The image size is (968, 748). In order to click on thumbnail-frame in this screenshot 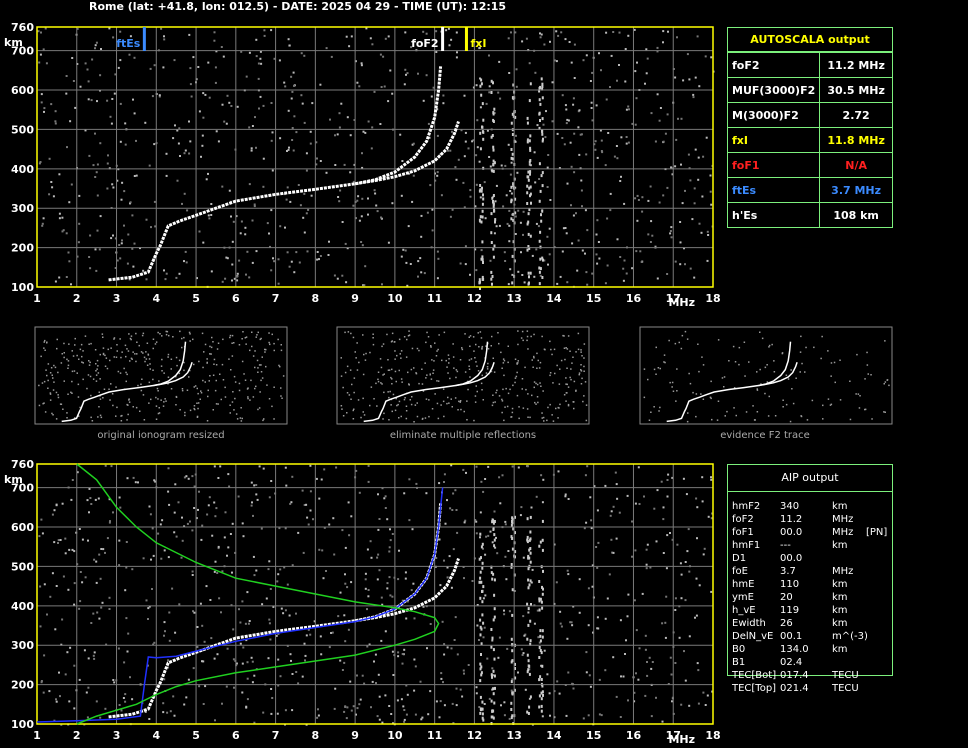, I will do `click(463, 375)`.